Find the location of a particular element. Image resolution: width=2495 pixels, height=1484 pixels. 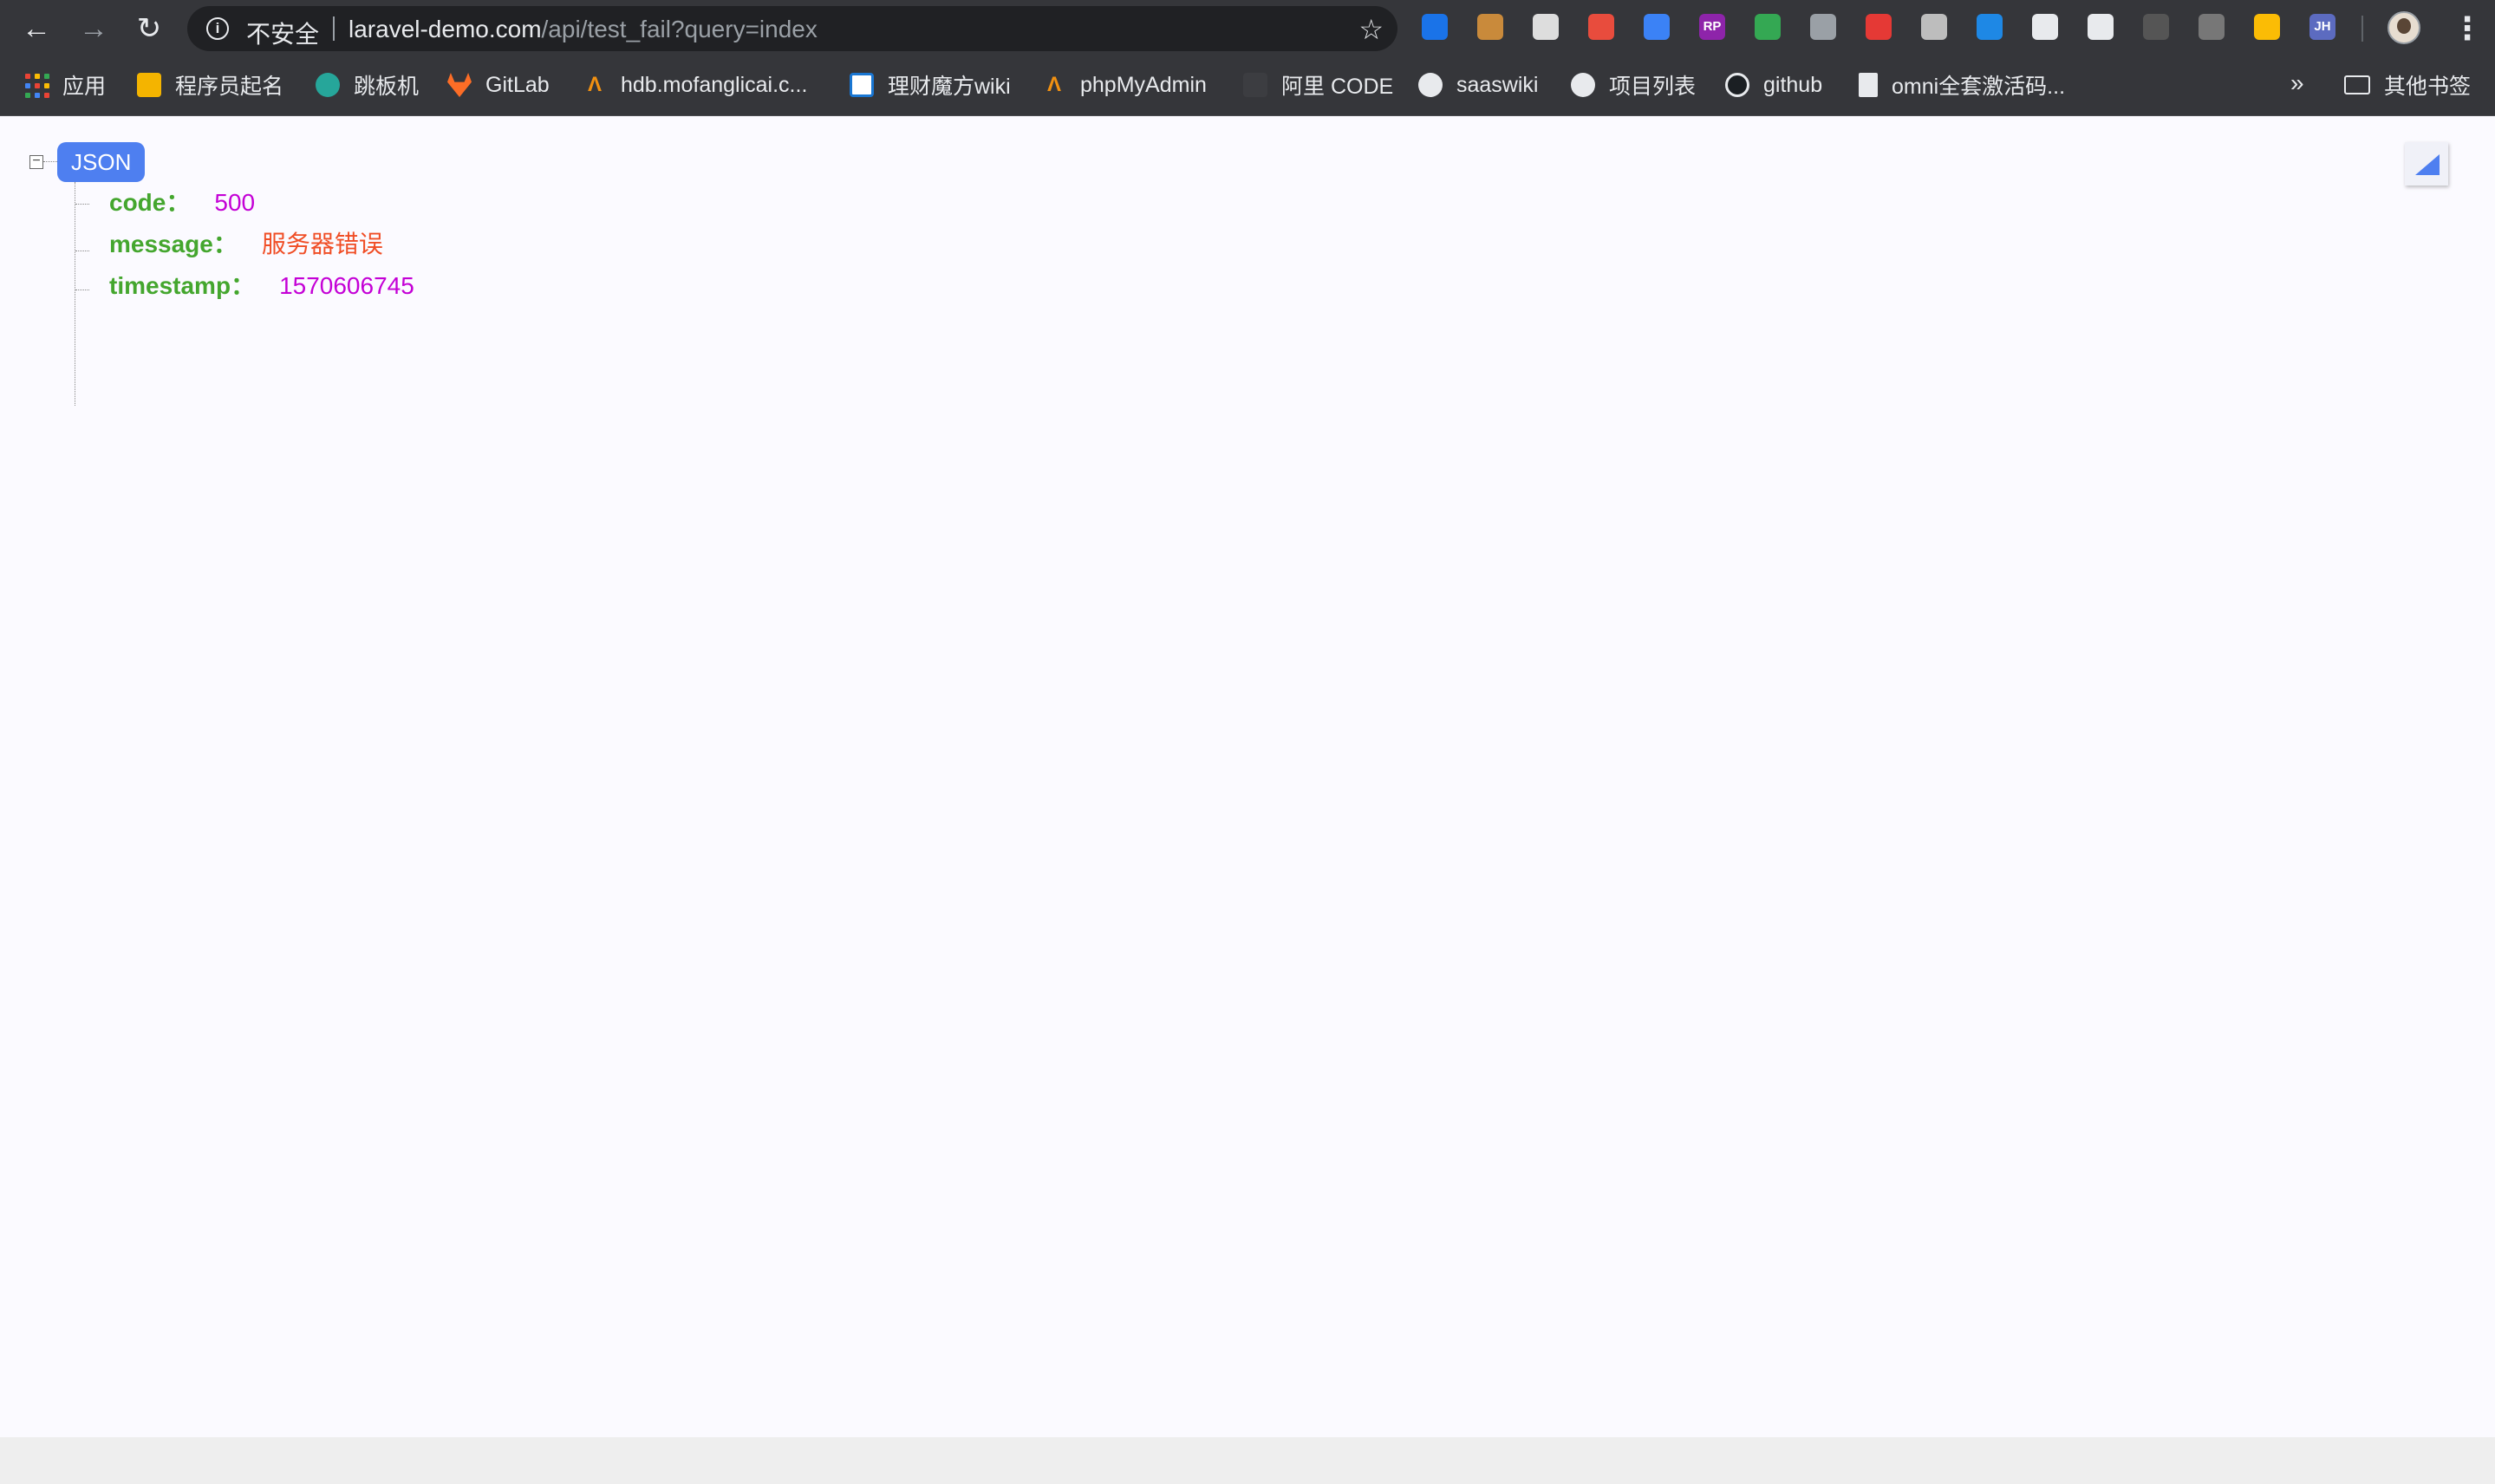

bookmark-saaswiki: saaswiki is located at coordinates (1478, 85).